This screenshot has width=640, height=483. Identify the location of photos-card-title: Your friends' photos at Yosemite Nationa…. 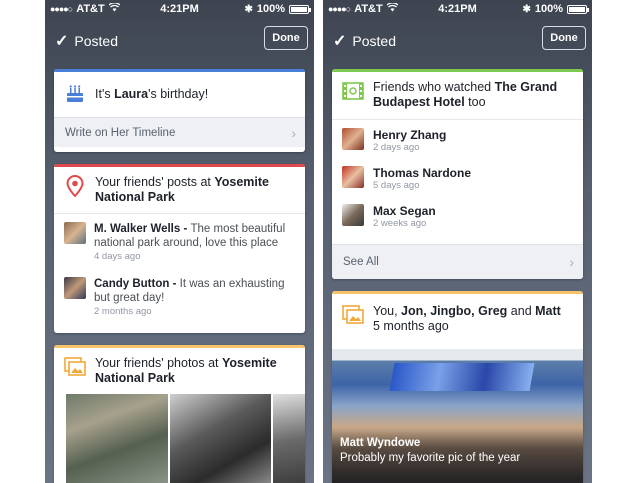
(186, 370).